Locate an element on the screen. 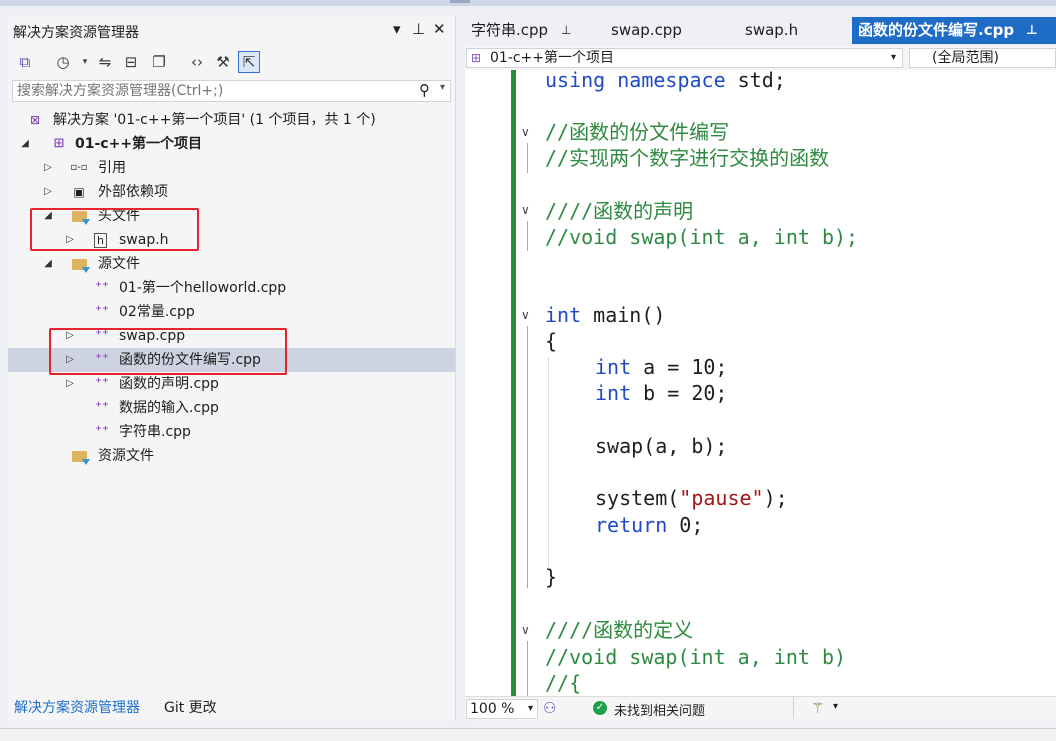 The width and height of the screenshot is (1056, 741). solution-icon: ⊠ is located at coordinates (35, 120).